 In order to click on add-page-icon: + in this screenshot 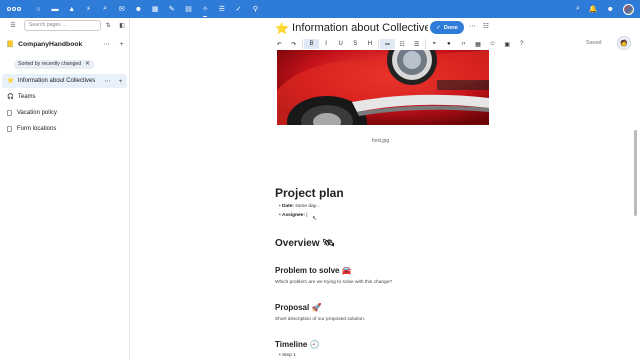, I will do `click(121, 44)`.